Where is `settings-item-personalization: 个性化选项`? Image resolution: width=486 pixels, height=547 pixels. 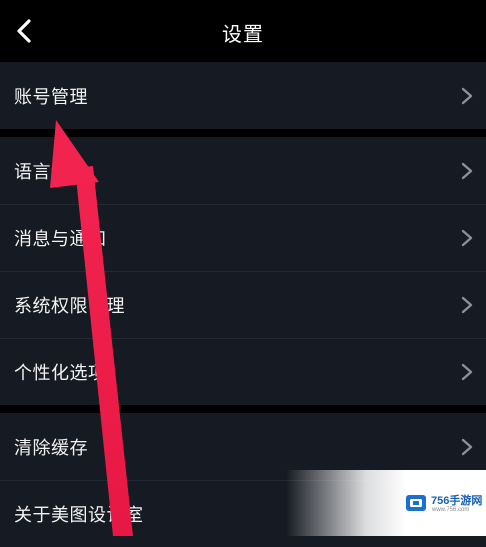
settings-item-personalization: 个性化选项 is located at coordinates (243, 371).